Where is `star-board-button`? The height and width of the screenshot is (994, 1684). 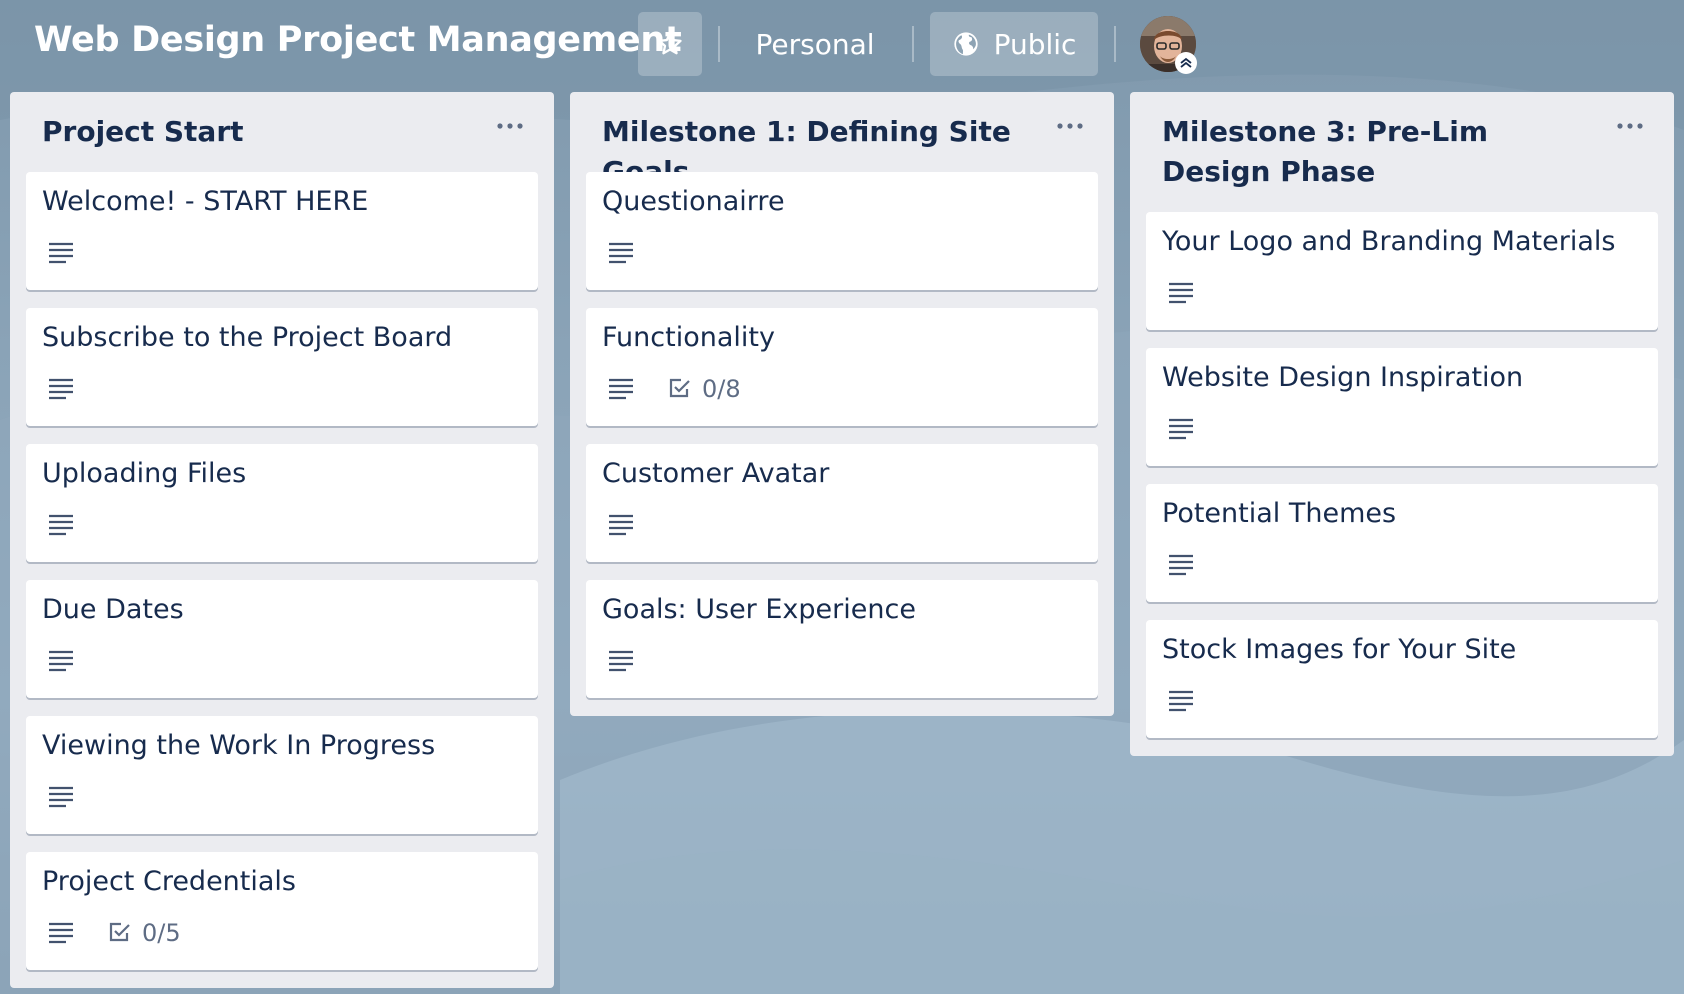
star-board-button is located at coordinates (670, 44).